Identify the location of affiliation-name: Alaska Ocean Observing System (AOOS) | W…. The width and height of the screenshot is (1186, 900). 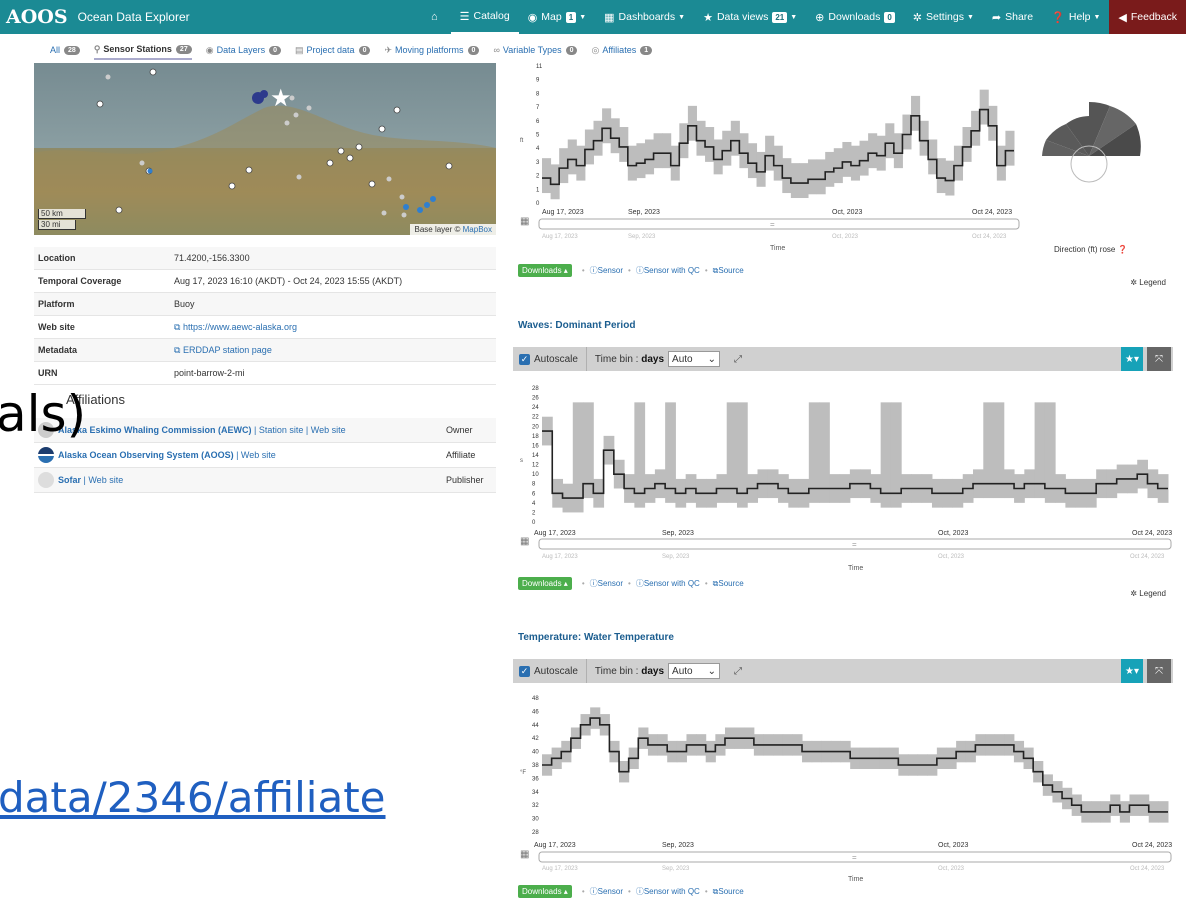
(252, 455).